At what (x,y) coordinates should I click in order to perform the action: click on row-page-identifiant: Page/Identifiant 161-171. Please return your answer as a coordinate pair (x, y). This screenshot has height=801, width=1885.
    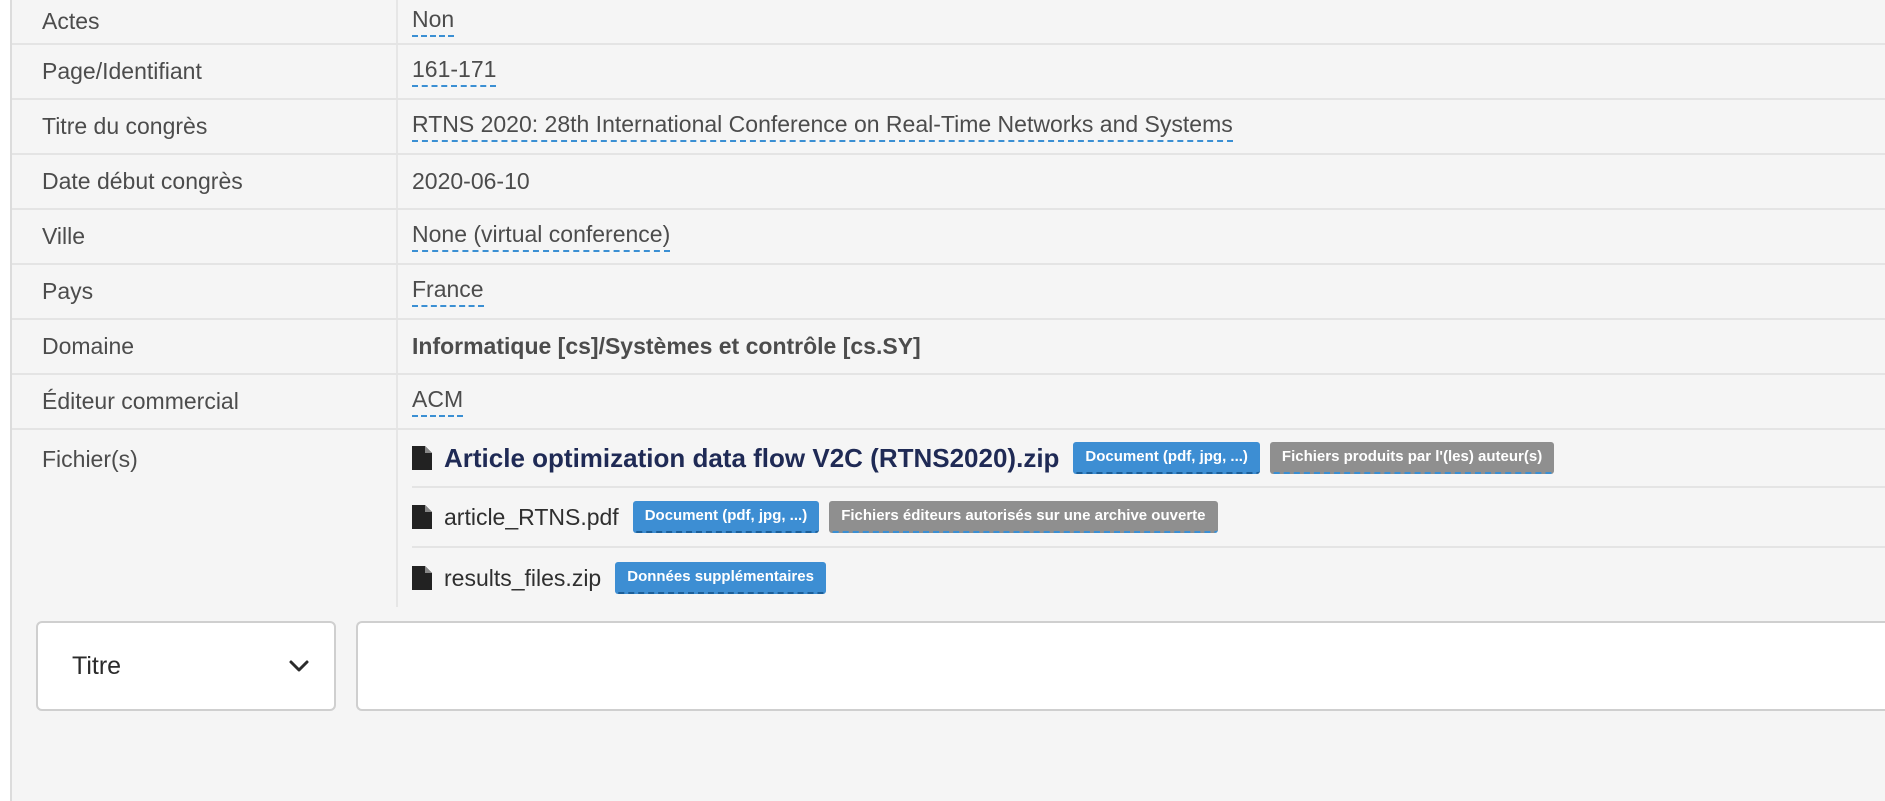
    Looking at the image, I should click on (948, 72).